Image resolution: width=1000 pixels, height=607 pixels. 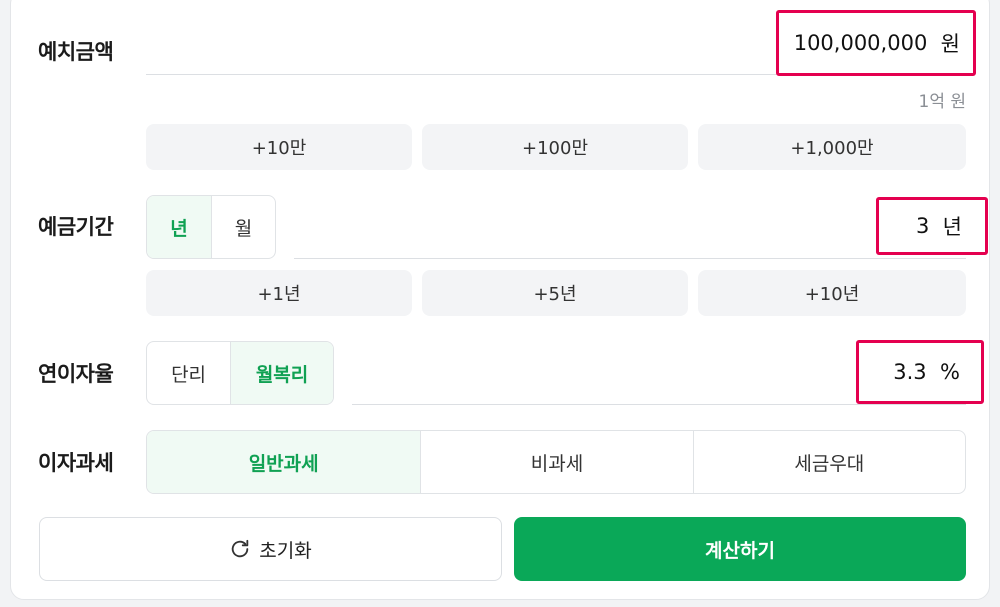 What do you see at coordinates (832, 147) in the screenshot?
I see `deposit-add-1000man-button: +1,000만` at bounding box center [832, 147].